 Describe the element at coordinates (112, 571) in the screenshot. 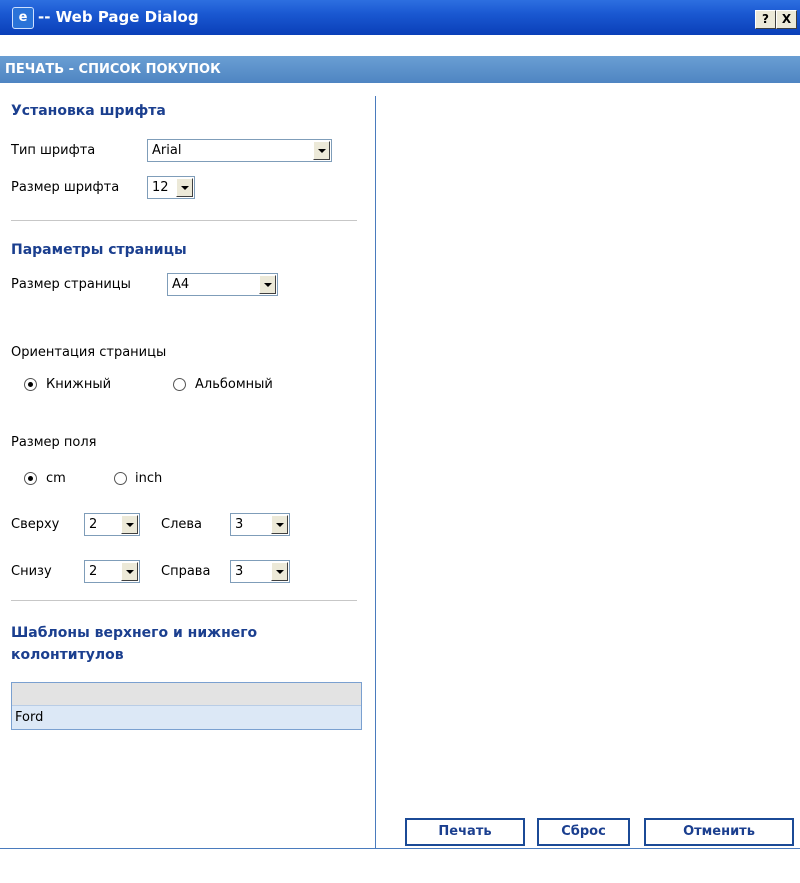

I see `margin-bottom-select: 2` at that location.